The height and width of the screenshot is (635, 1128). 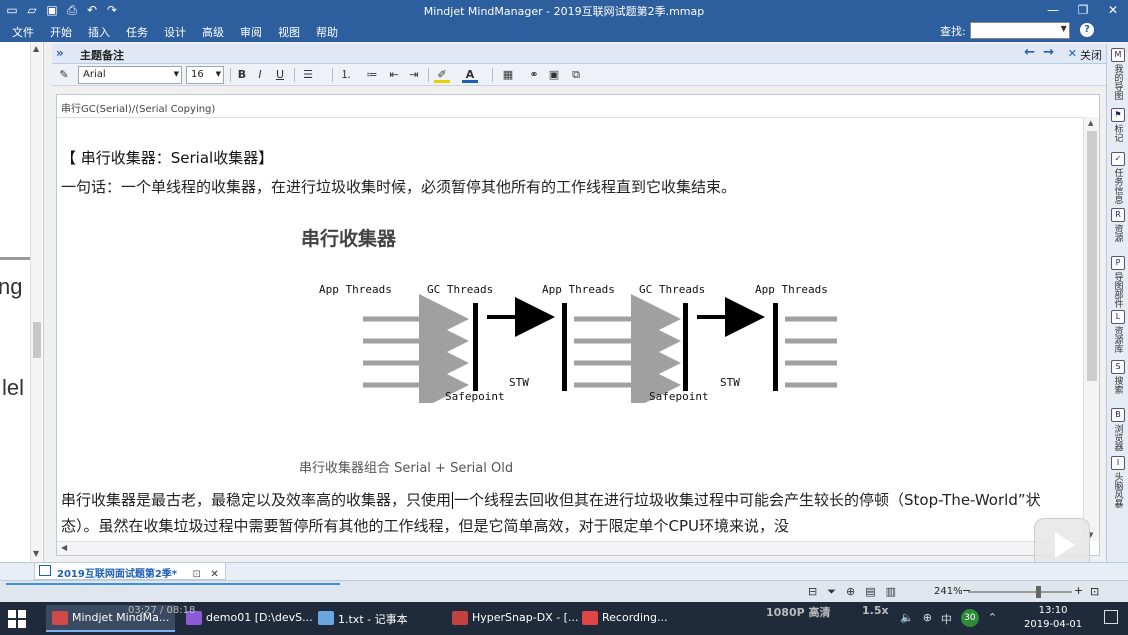 What do you see at coordinates (1085, 55) in the screenshot?
I see `close-panel-button: ✕ 关闭` at bounding box center [1085, 55].